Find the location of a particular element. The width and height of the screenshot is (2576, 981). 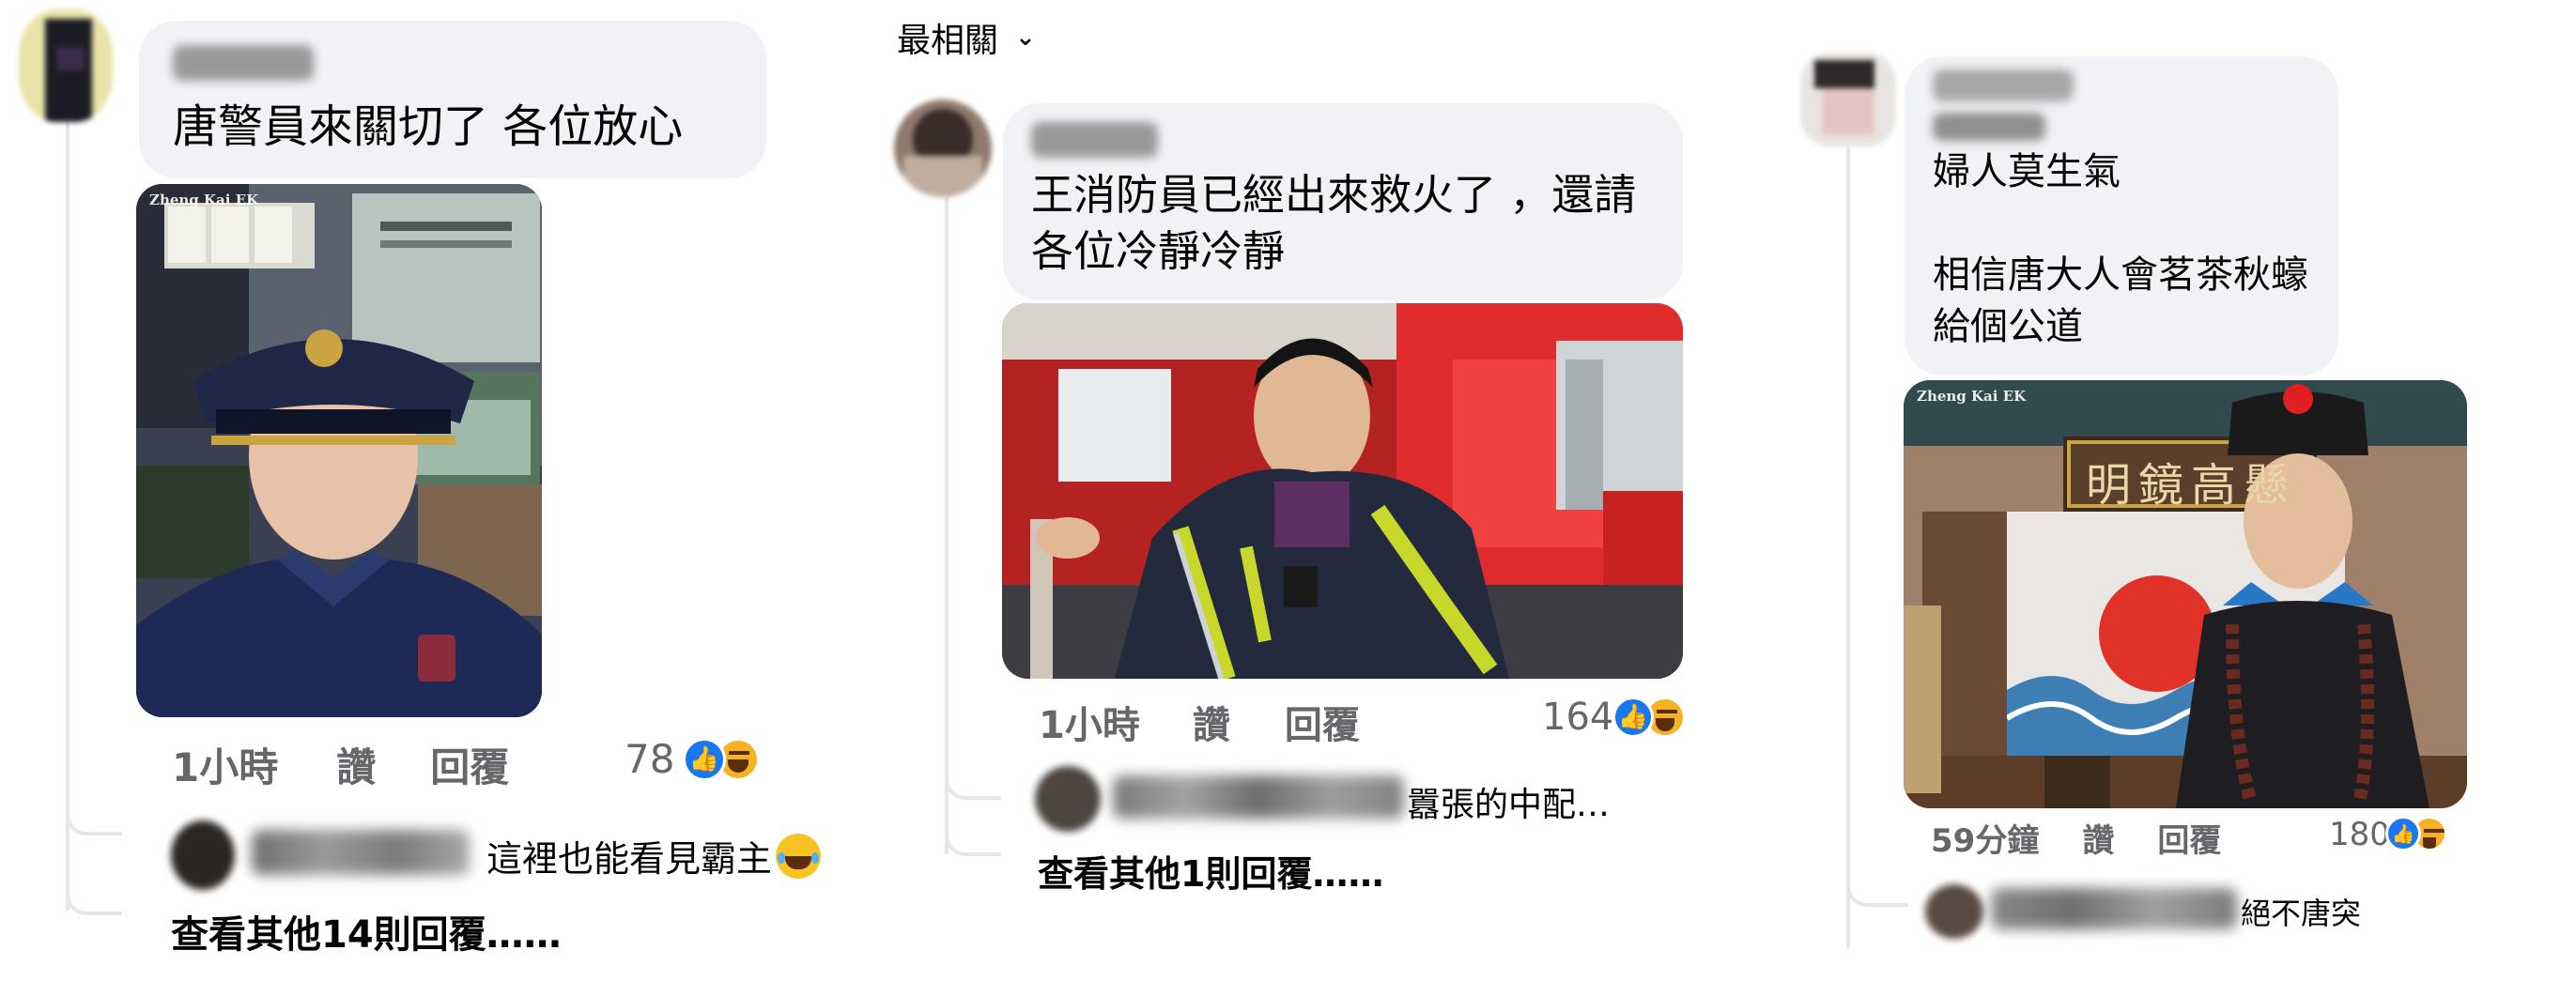

firefighter-photo-illustration is located at coordinates (1342, 491).